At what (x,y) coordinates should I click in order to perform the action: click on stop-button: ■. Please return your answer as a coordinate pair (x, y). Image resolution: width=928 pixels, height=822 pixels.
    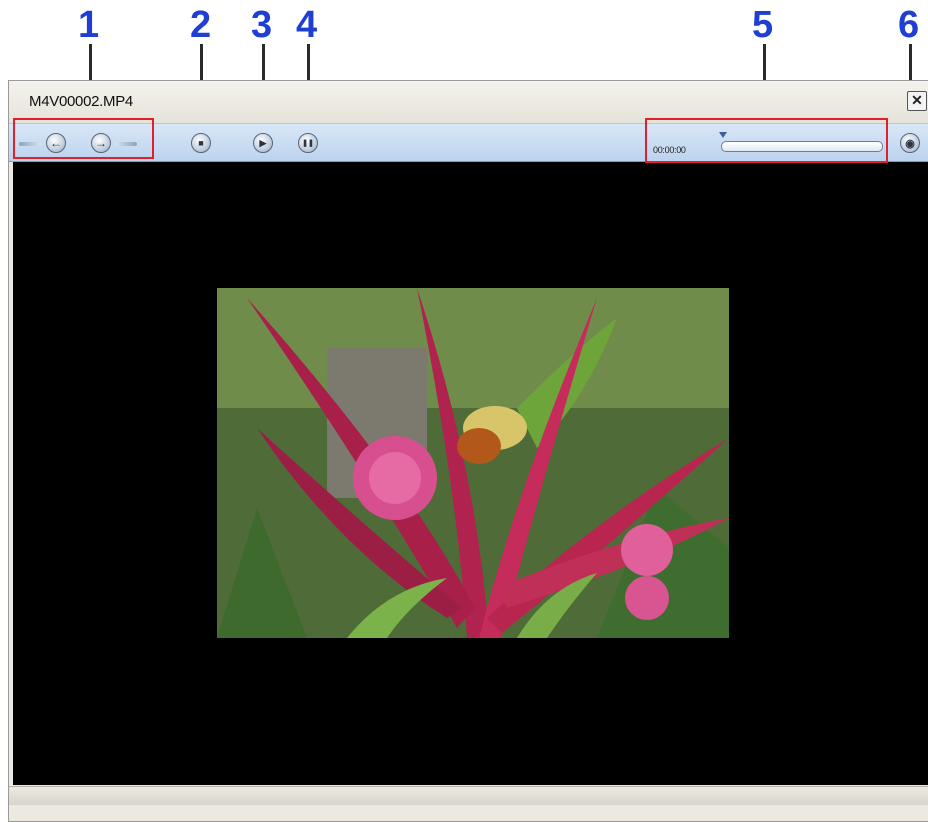
    Looking at the image, I should click on (201, 143).